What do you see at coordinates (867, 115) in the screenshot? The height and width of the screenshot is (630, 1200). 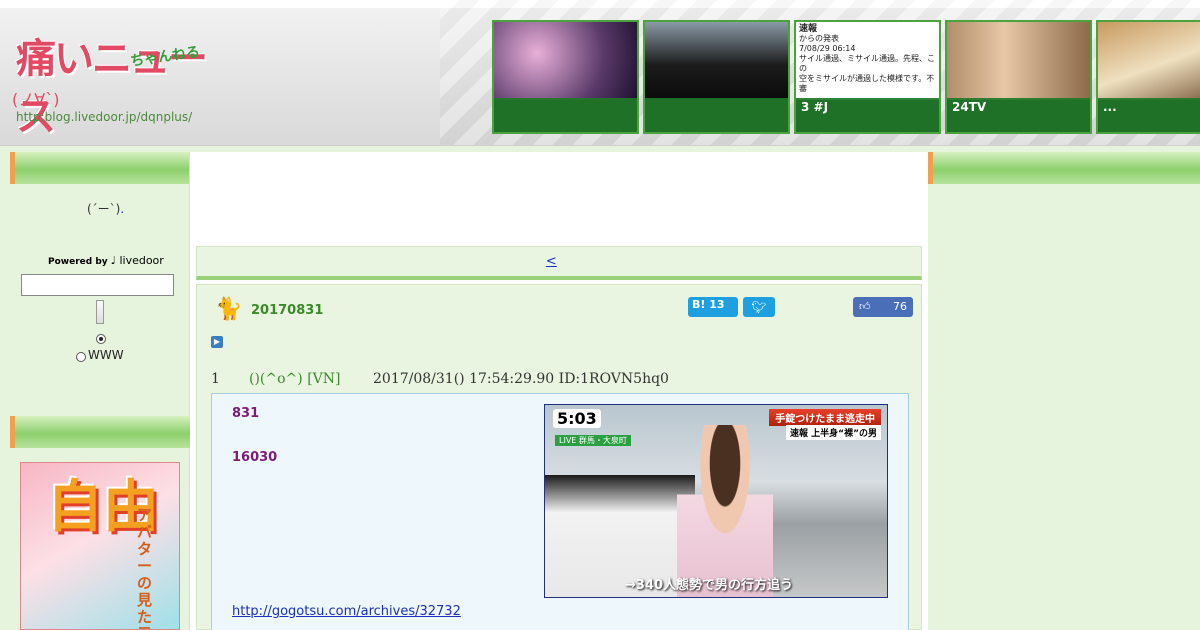 I see `thumbnail-label: 3 #J` at bounding box center [867, 115].